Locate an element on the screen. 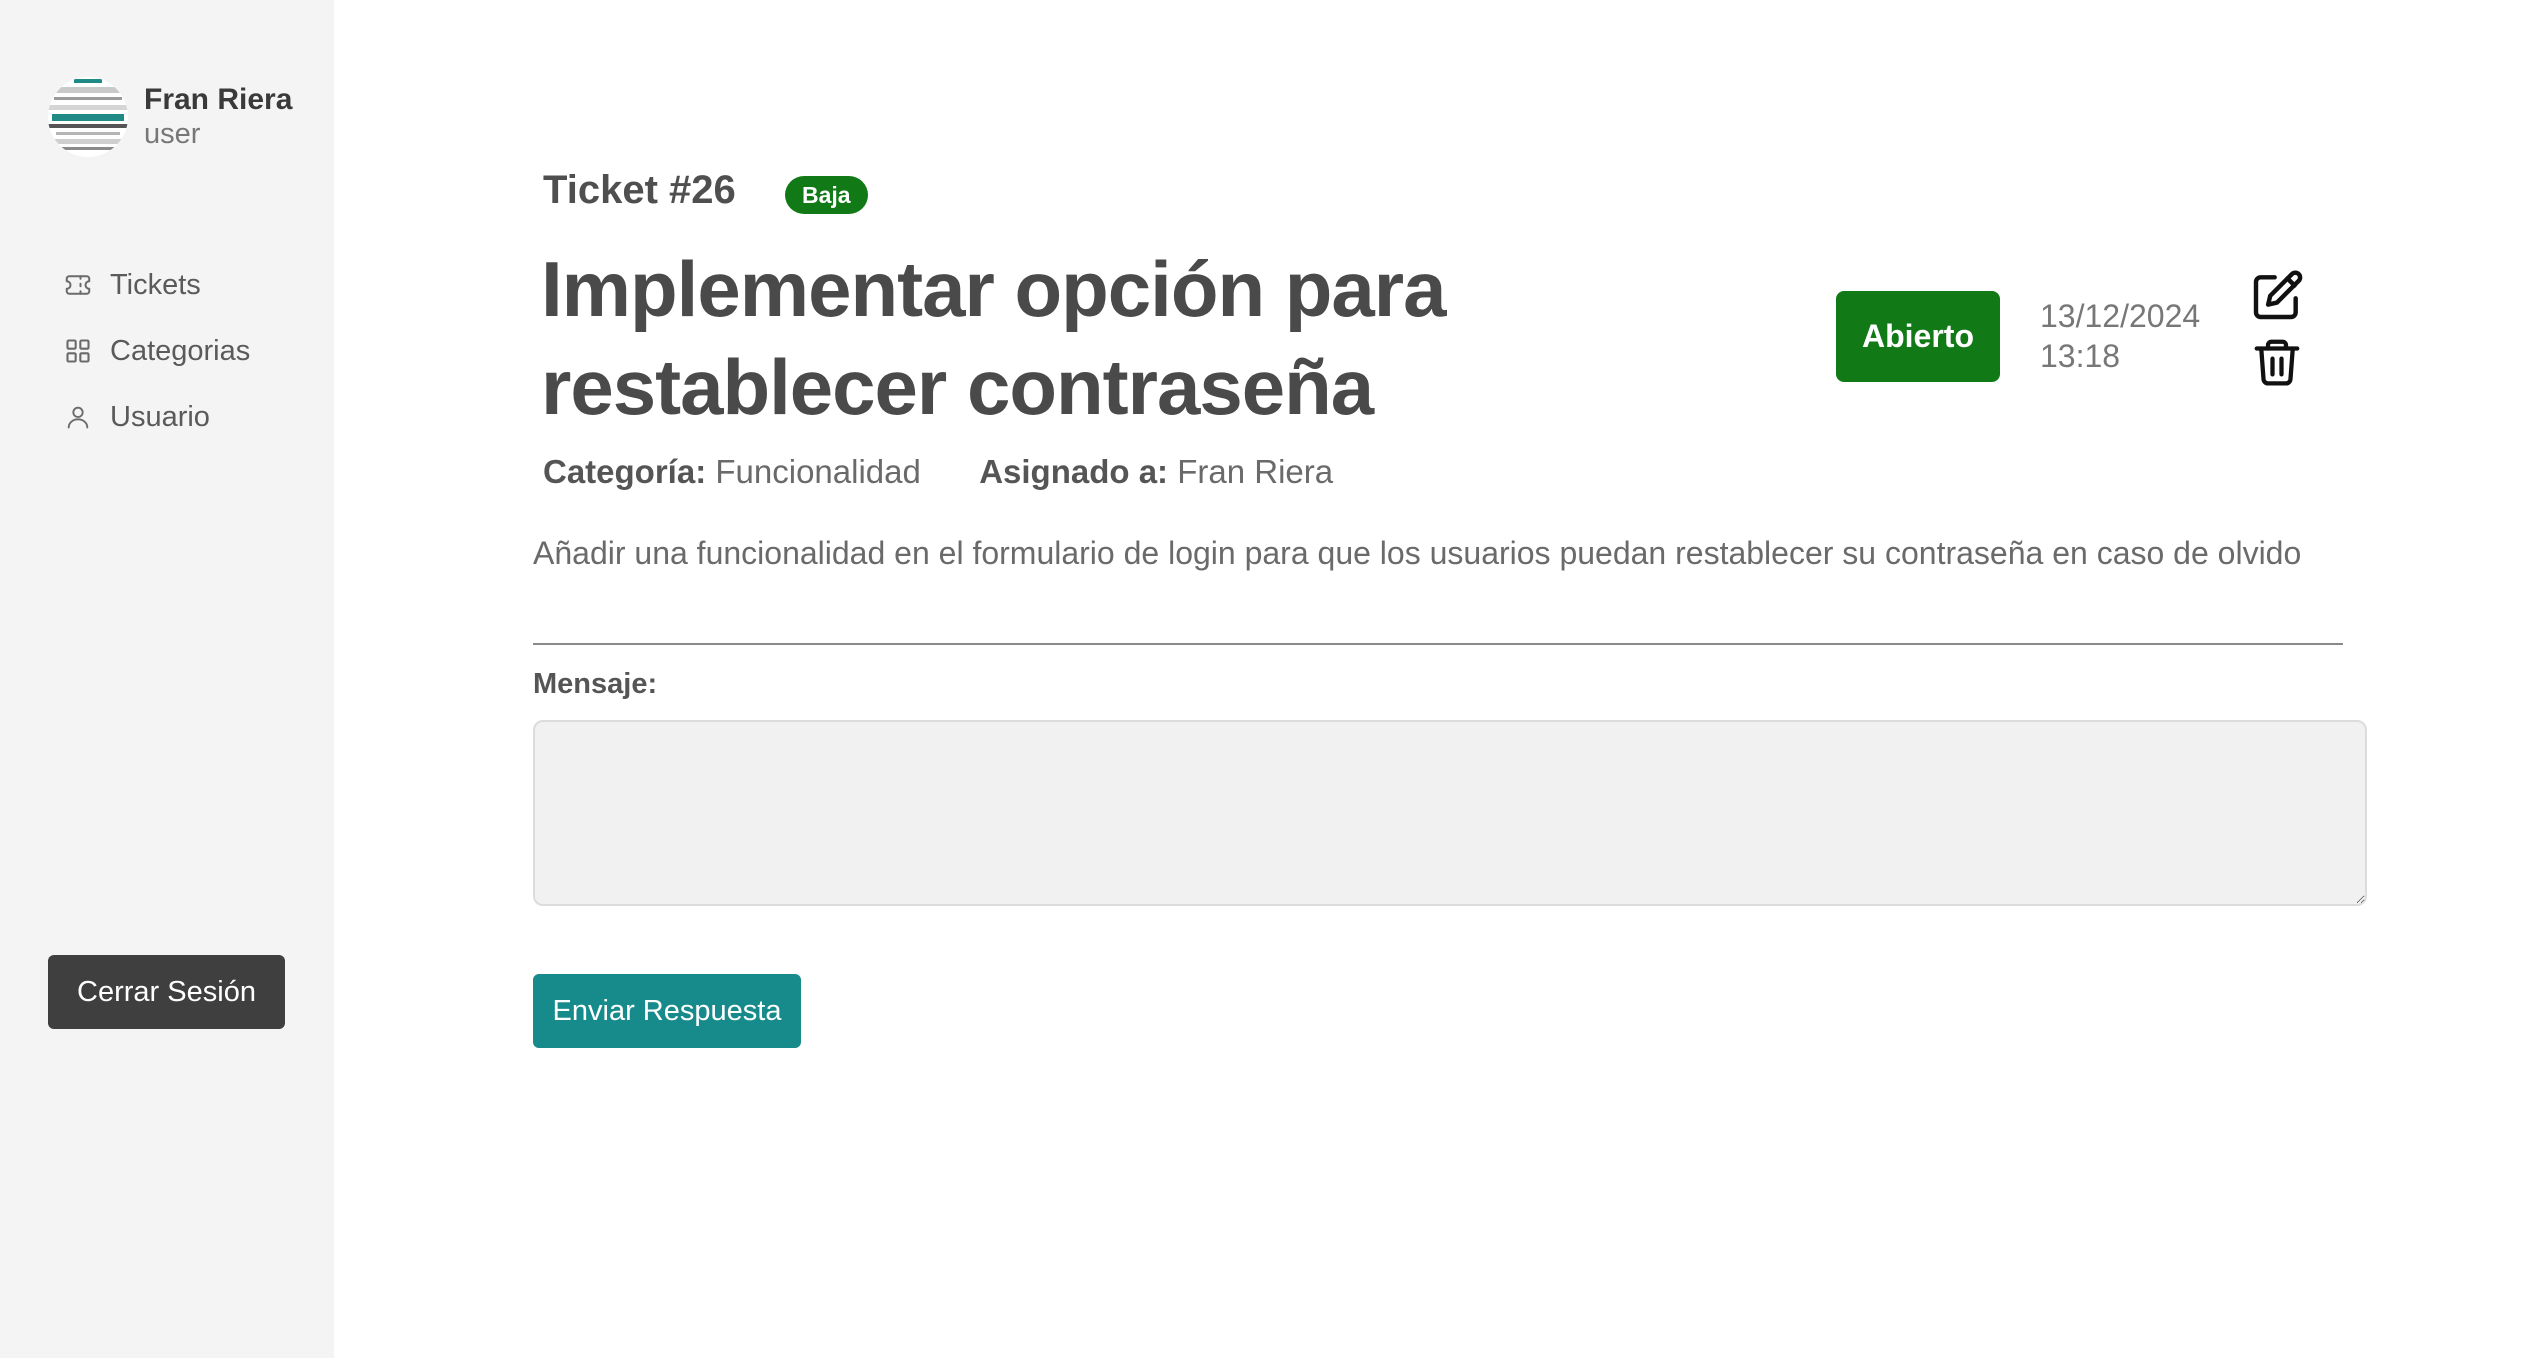 The image size is (2539, 1358). category-value: Funcionalidad is located at coordinates (818, 471).